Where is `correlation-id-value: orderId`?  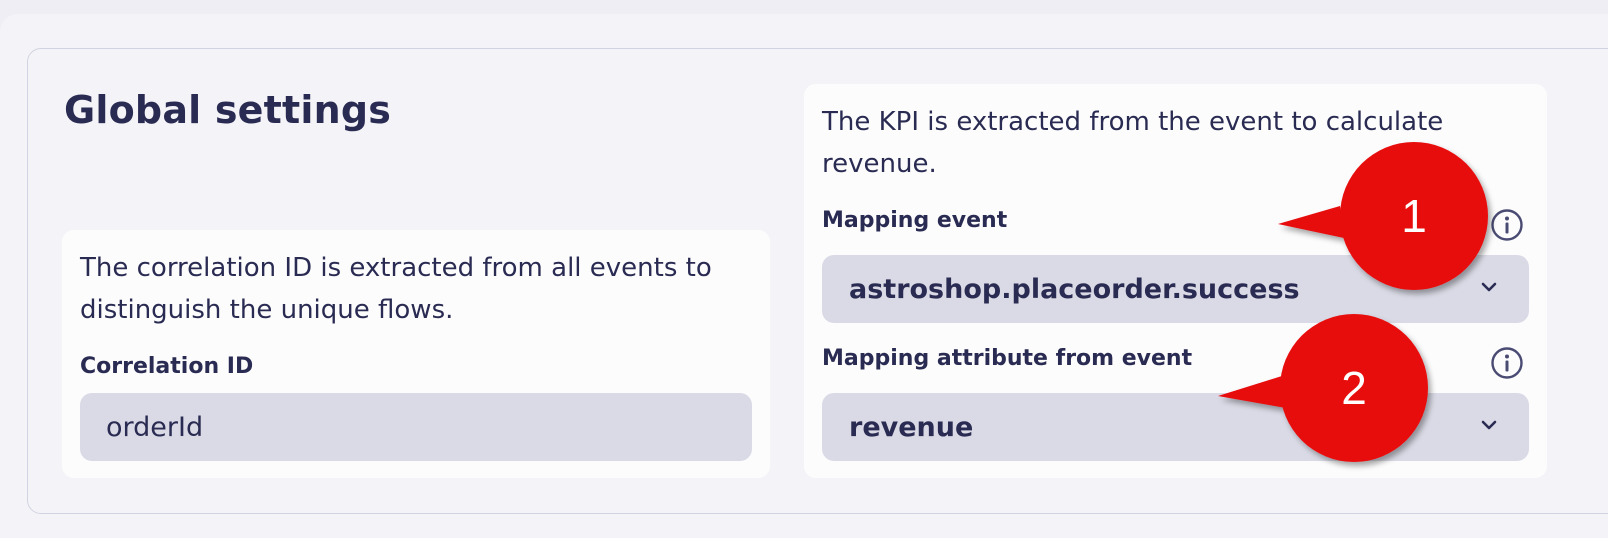 correlation-id-value: orderId is located at coordinates (155, 427).